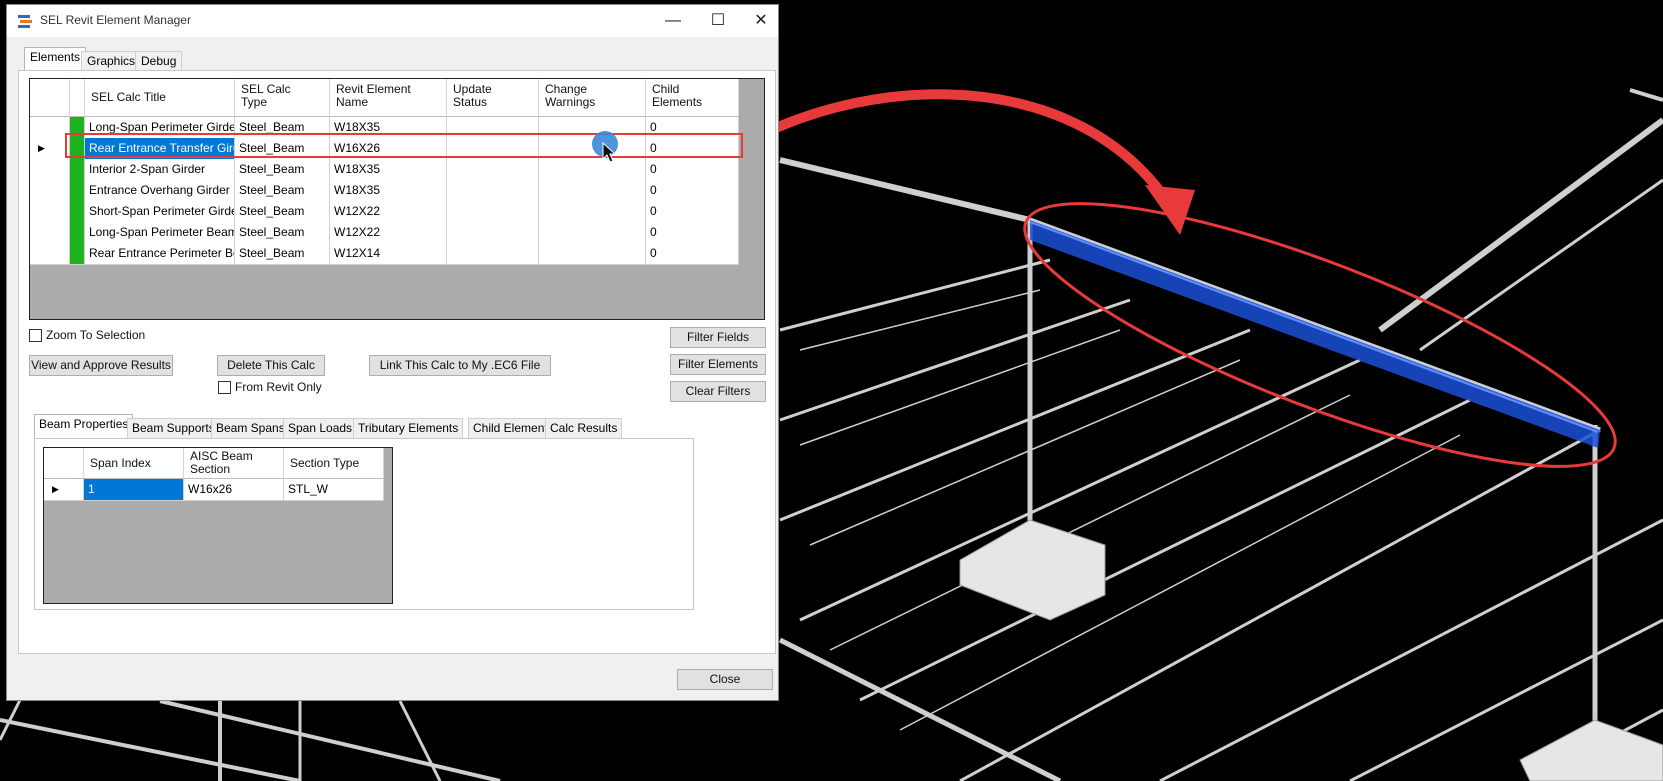 The height and width of the screenshot is (781, 1663). What do you see at coordinates (334, 463) in the screenshot?
I see `column-header-section-type: Section Type` at bounding box center [334, 463].